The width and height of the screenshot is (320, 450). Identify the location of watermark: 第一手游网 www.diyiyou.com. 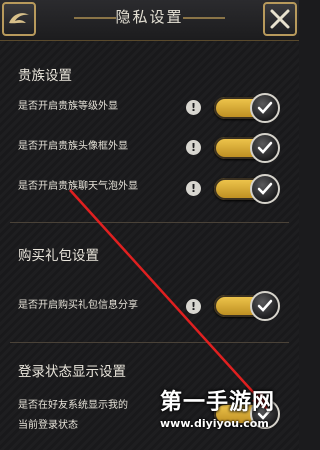
(228, 407).